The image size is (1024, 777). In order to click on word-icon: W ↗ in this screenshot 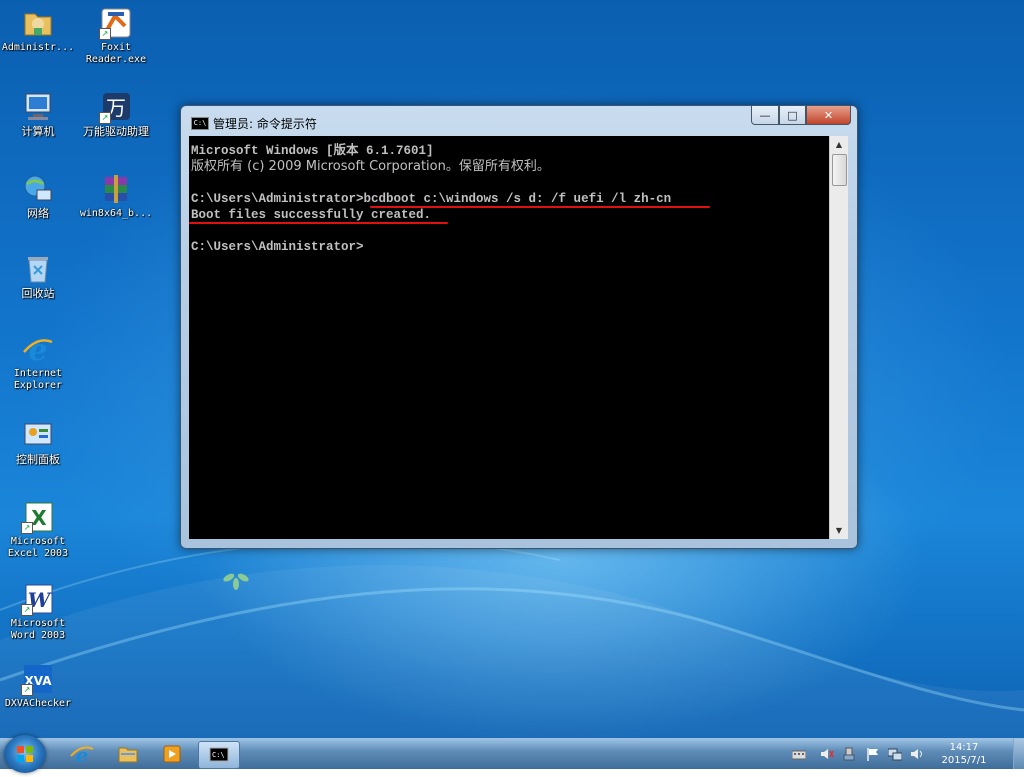, I will do `click(38, 599)`.